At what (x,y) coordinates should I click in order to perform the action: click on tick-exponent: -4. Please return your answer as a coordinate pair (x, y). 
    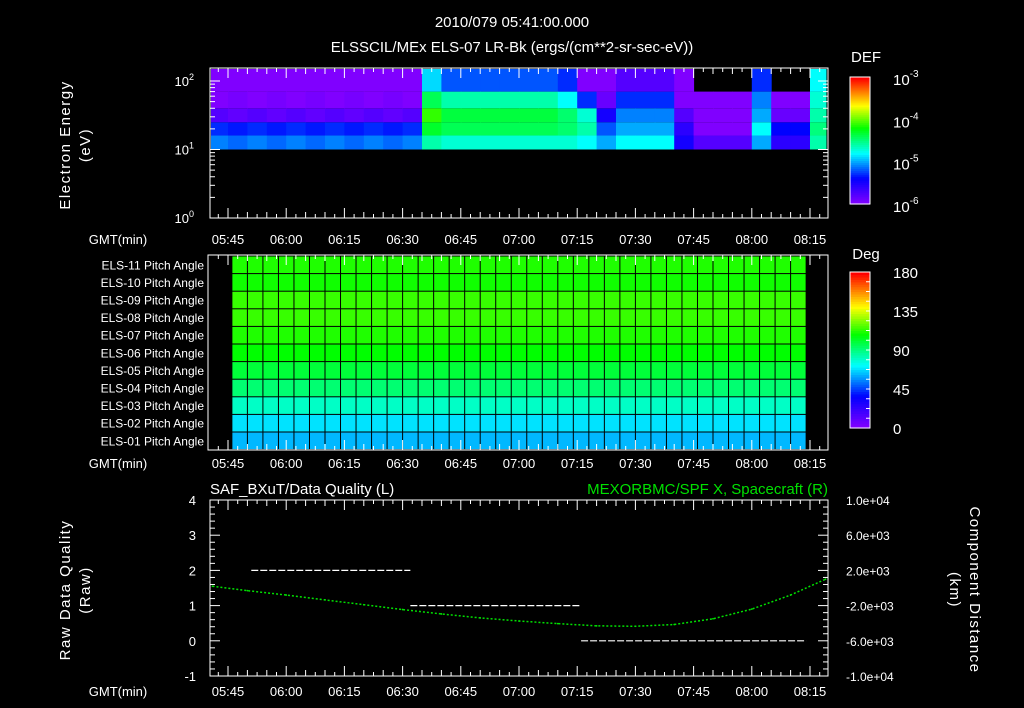
    Looking at the image, I should click on (914, 116).